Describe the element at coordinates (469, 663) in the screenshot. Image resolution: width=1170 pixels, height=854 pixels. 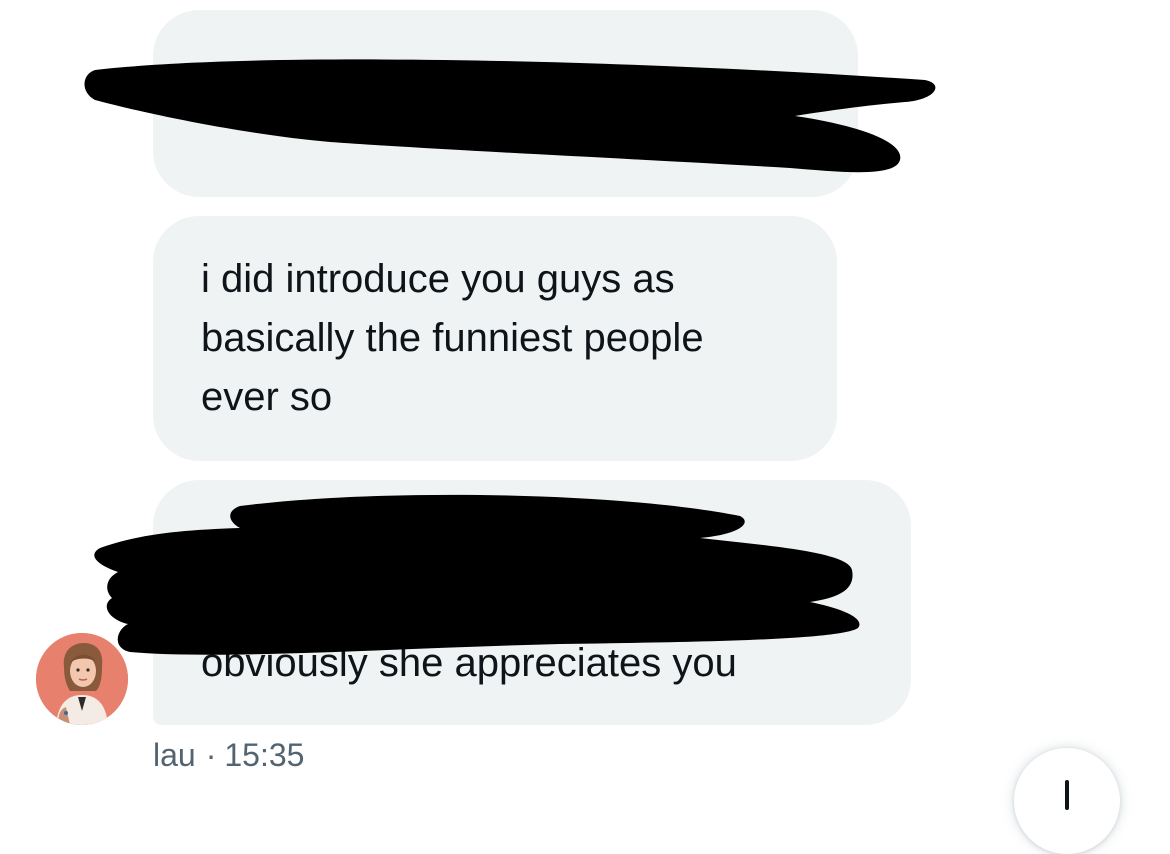
I see `message-text: obviously she appreciates you` at that location.